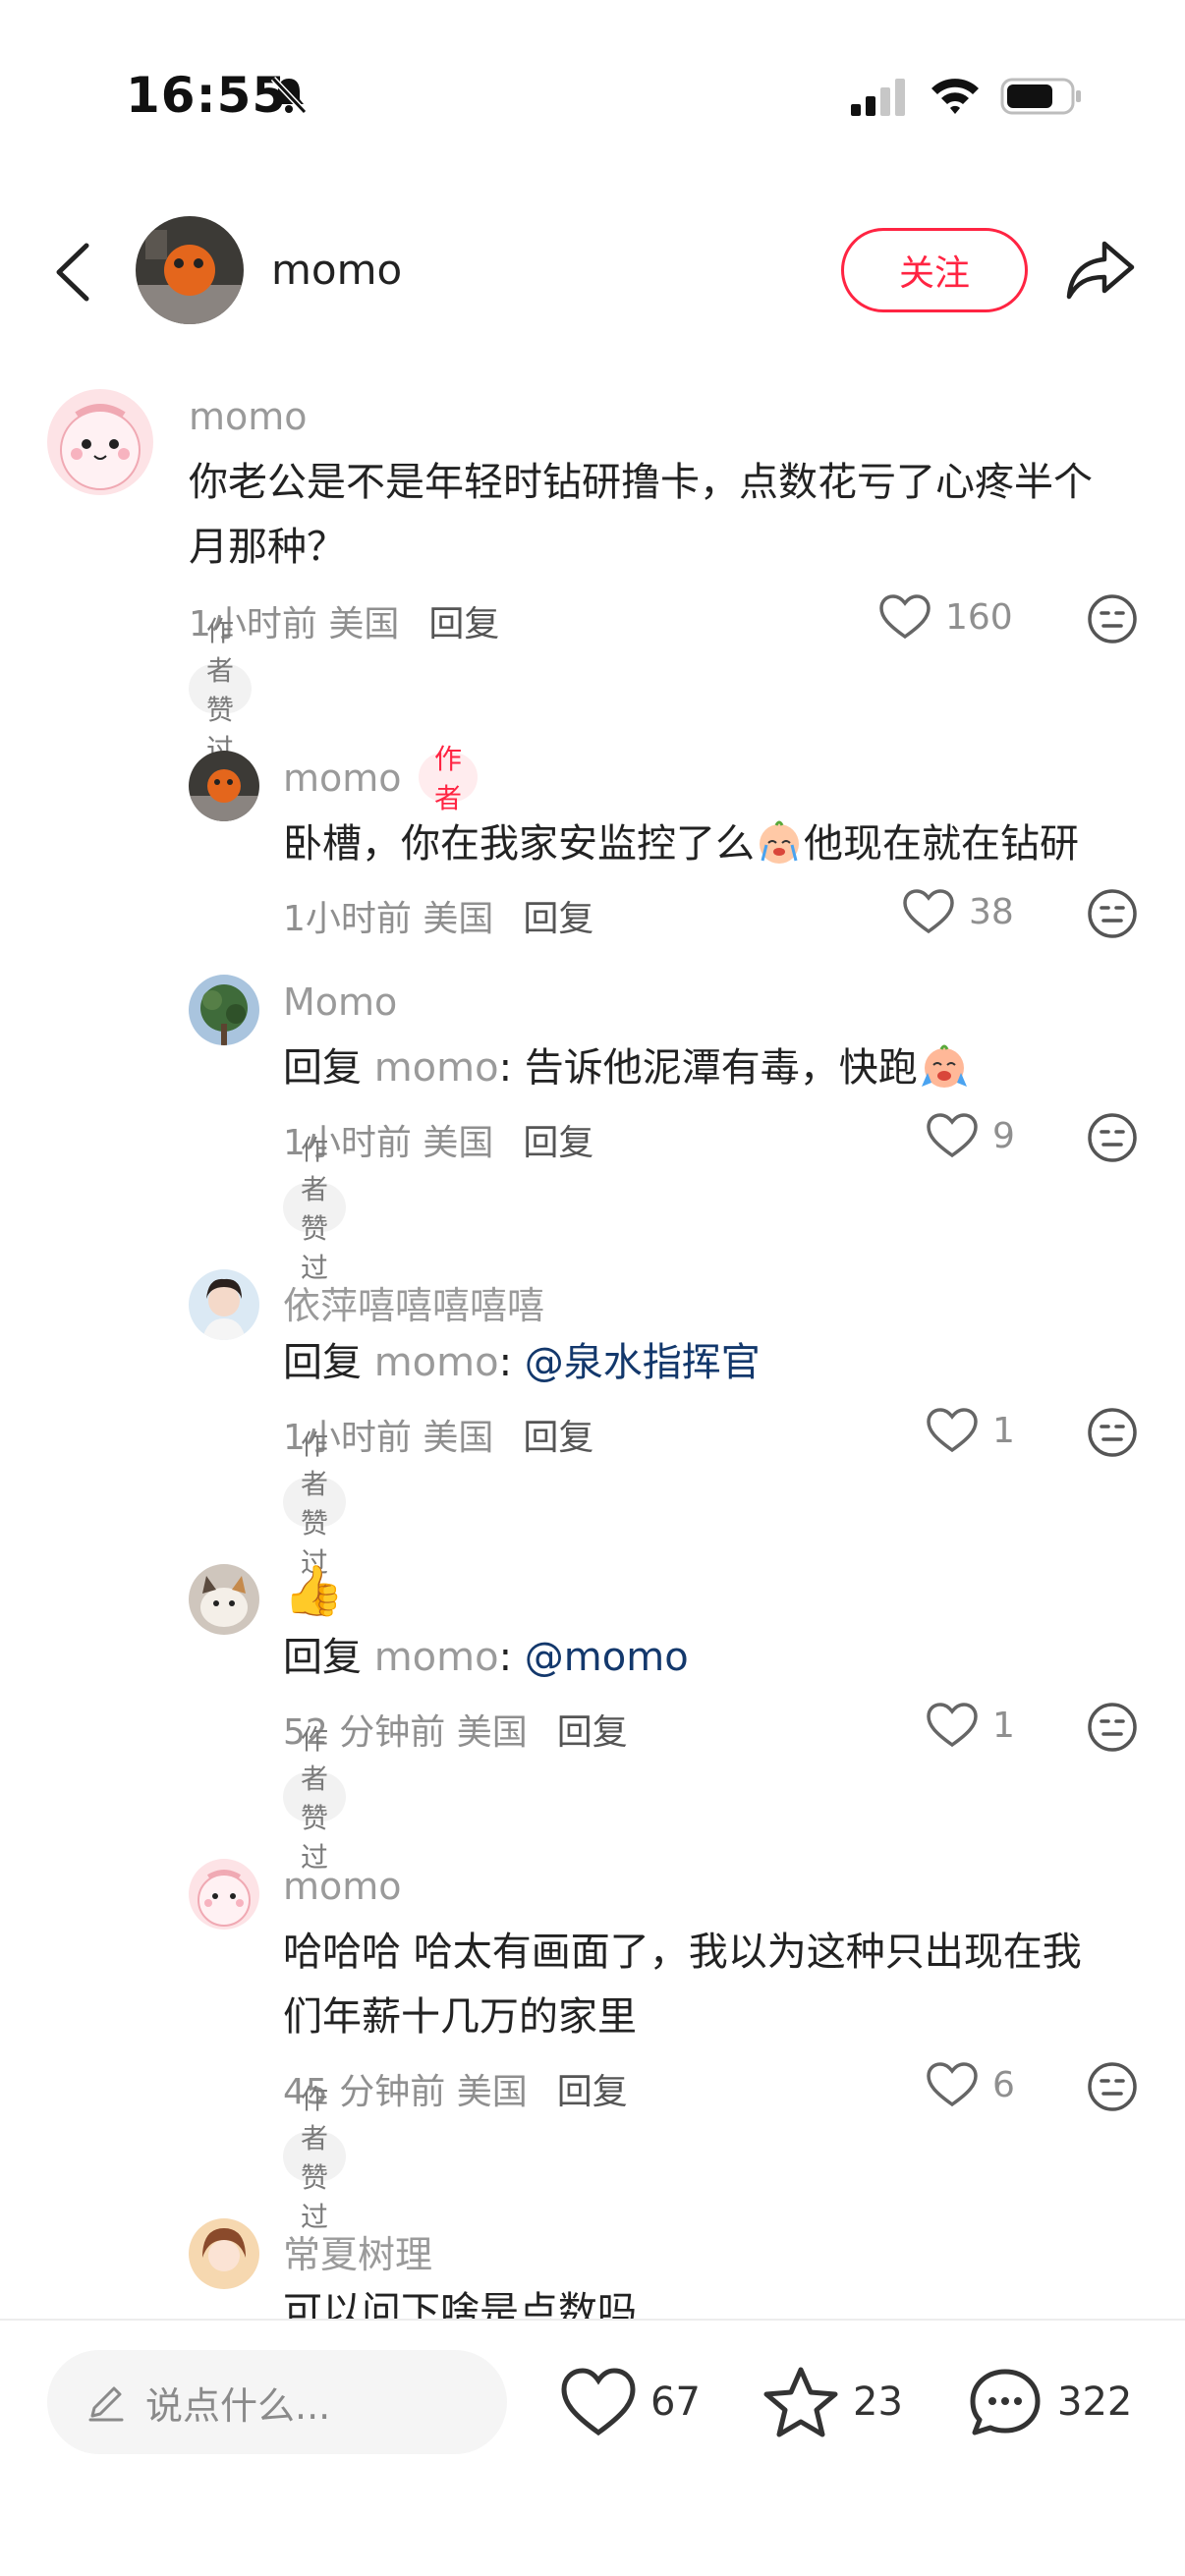 This screenshot has width=1185, height=2576. Describe the element at coordinates (979, 617) in the screenshot. I see `like-count: 160` at that location.